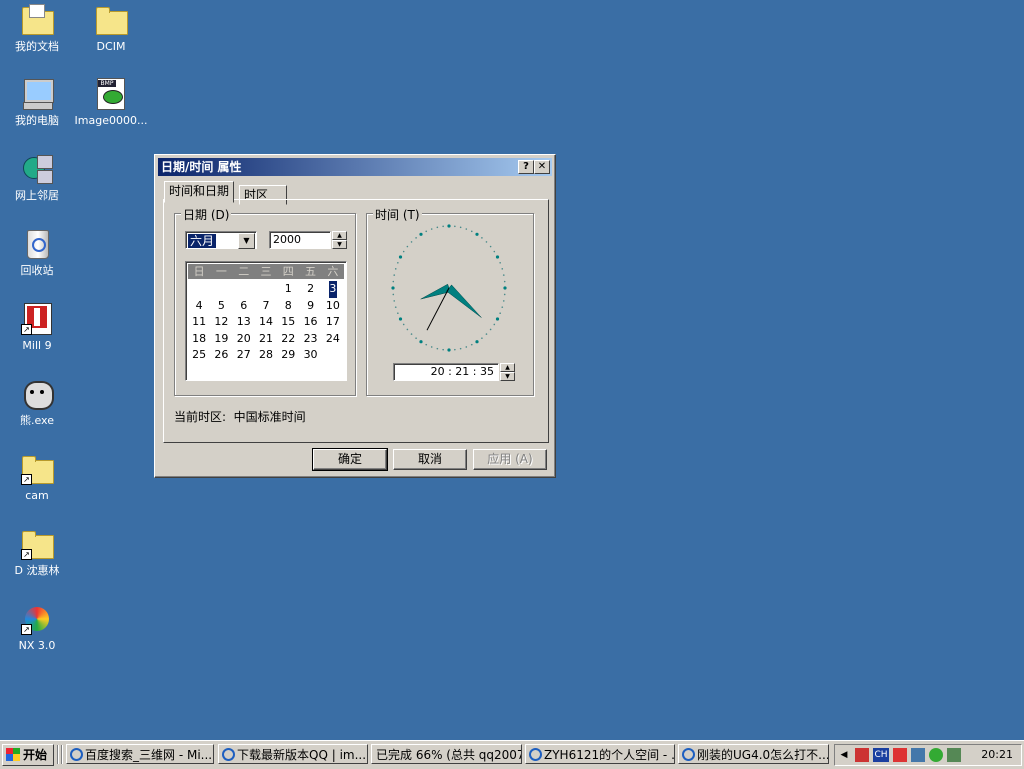 The width and height of the screenshot is (1024, 769). I want to click on calendar-day: 13, so click(244, 322).